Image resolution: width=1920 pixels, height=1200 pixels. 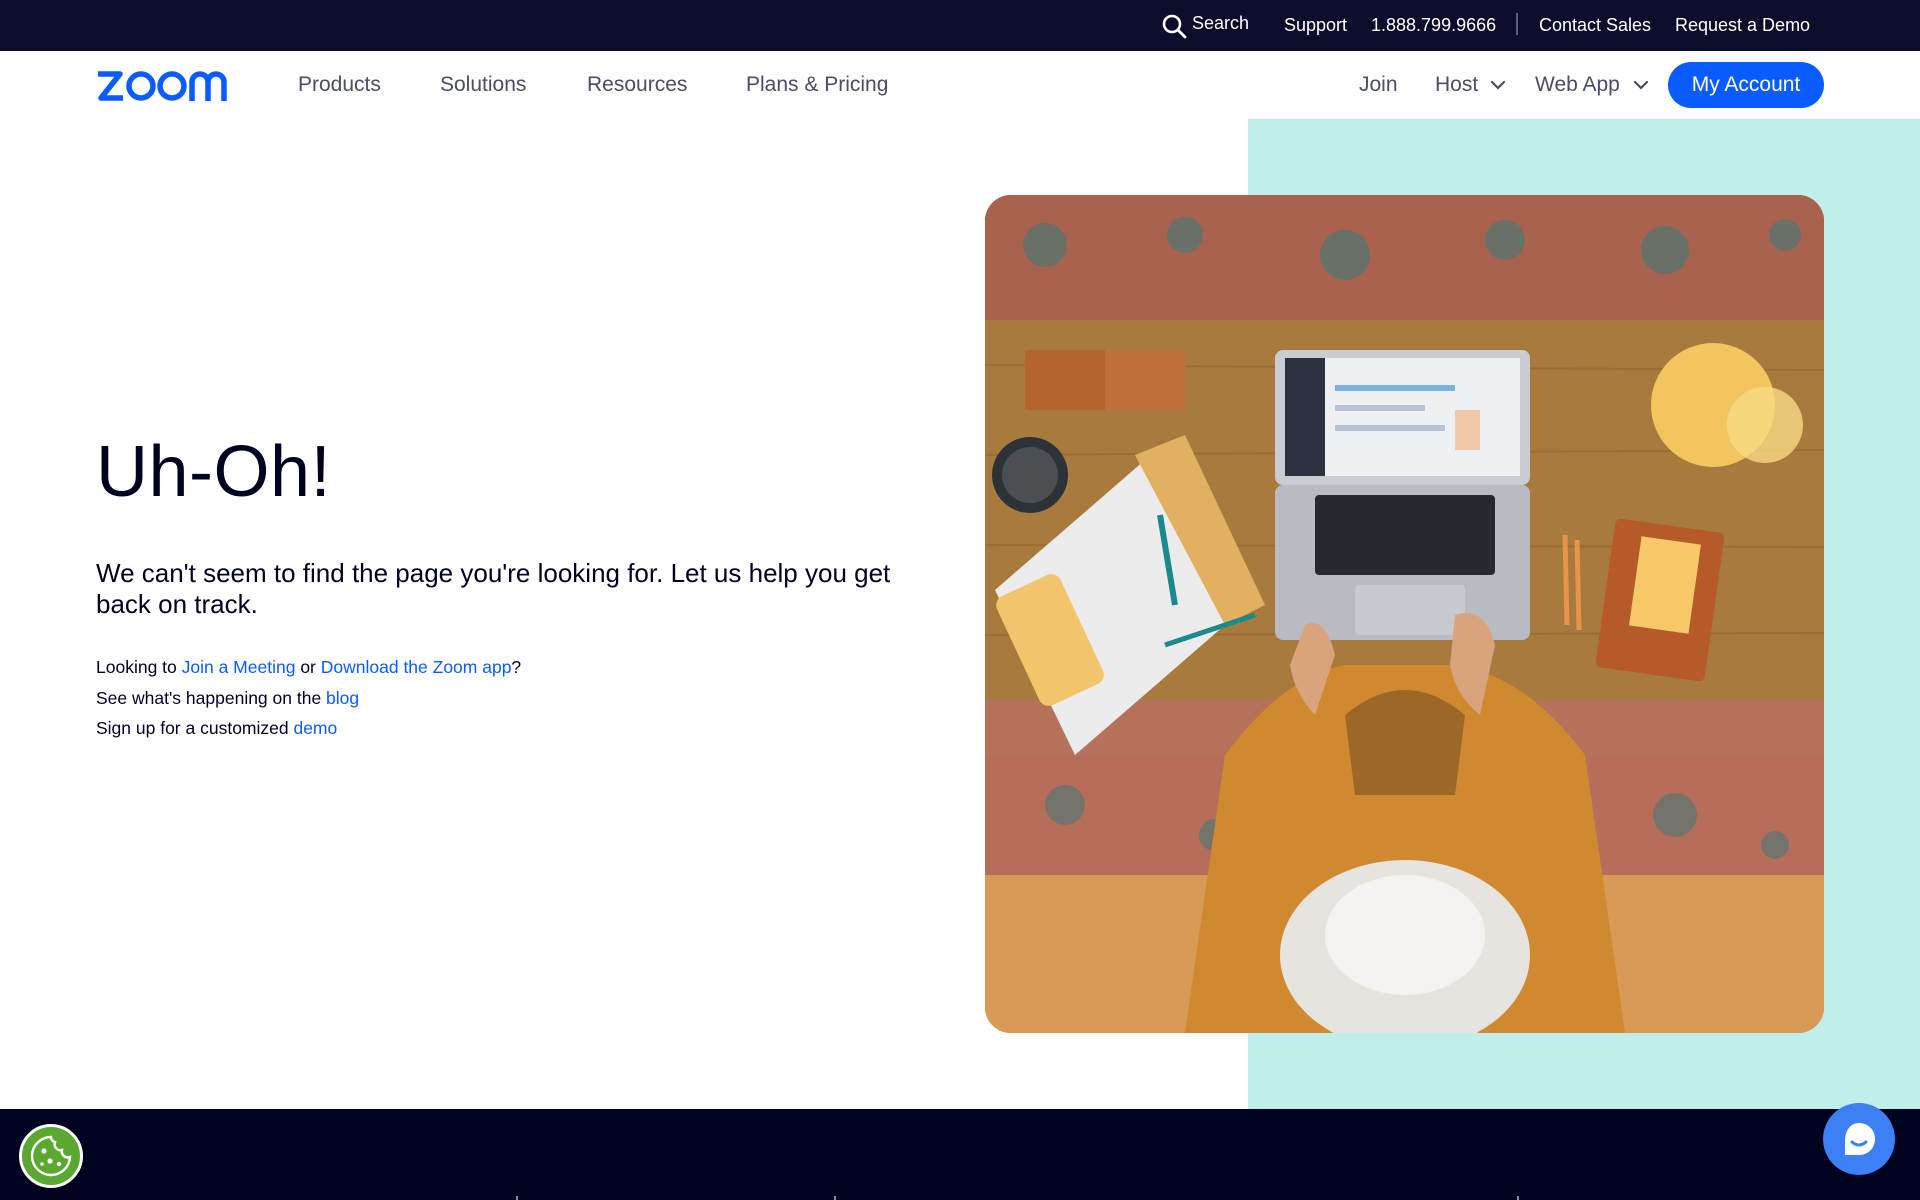 I want to click on cookie-icon, so click(x=51, y=1156).